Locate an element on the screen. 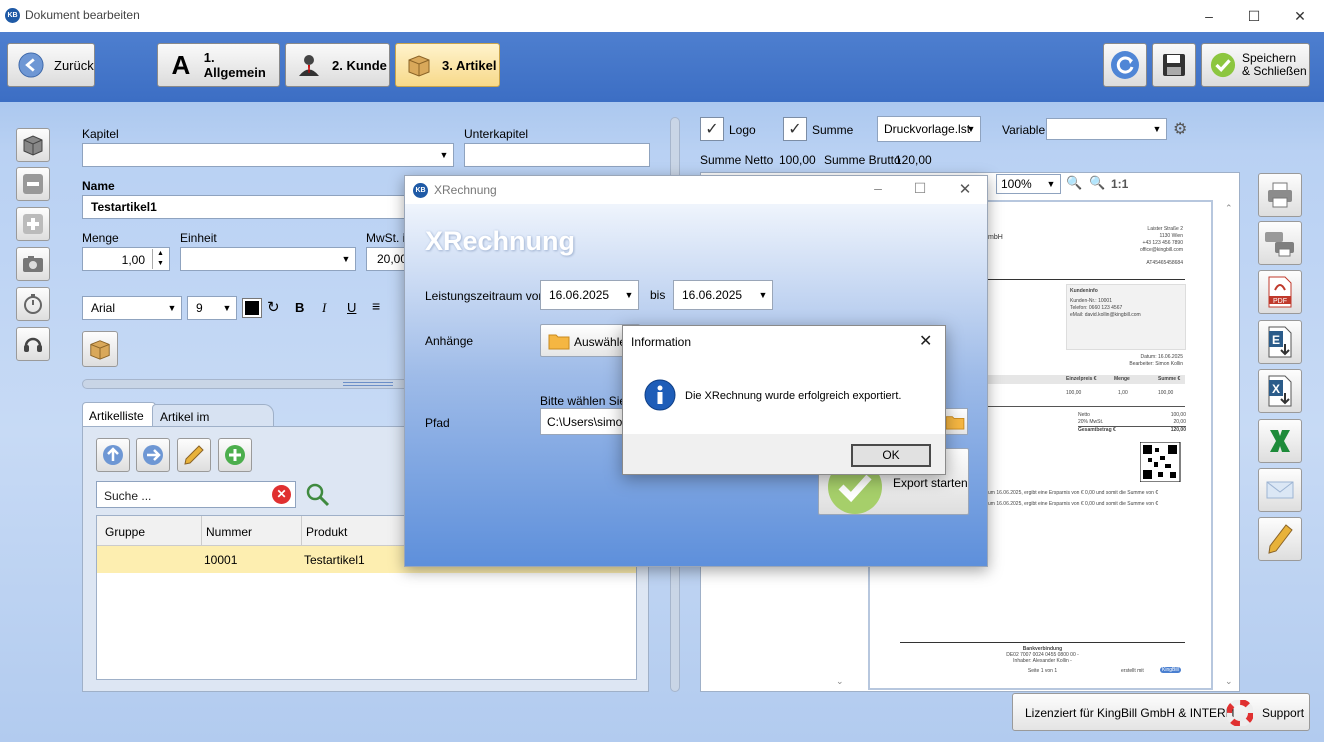 Image resolution: width=1324 pixels, height=742 pixels. information-close-button: ✕ is located at coordinates (925, 341).